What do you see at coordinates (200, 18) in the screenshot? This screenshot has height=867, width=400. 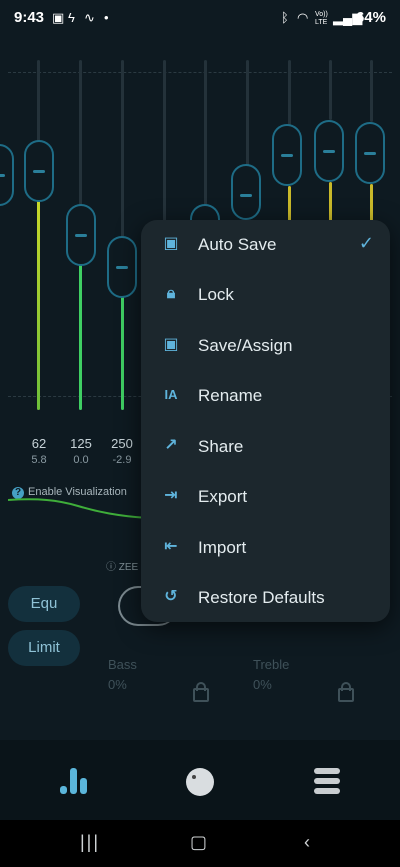 I see `status-bar: 9:43 ▣ ϟ ∿ • ᛒ ◠ Vo)) LTE ▂▄▆ 64%` at bounding box center [200, 18].